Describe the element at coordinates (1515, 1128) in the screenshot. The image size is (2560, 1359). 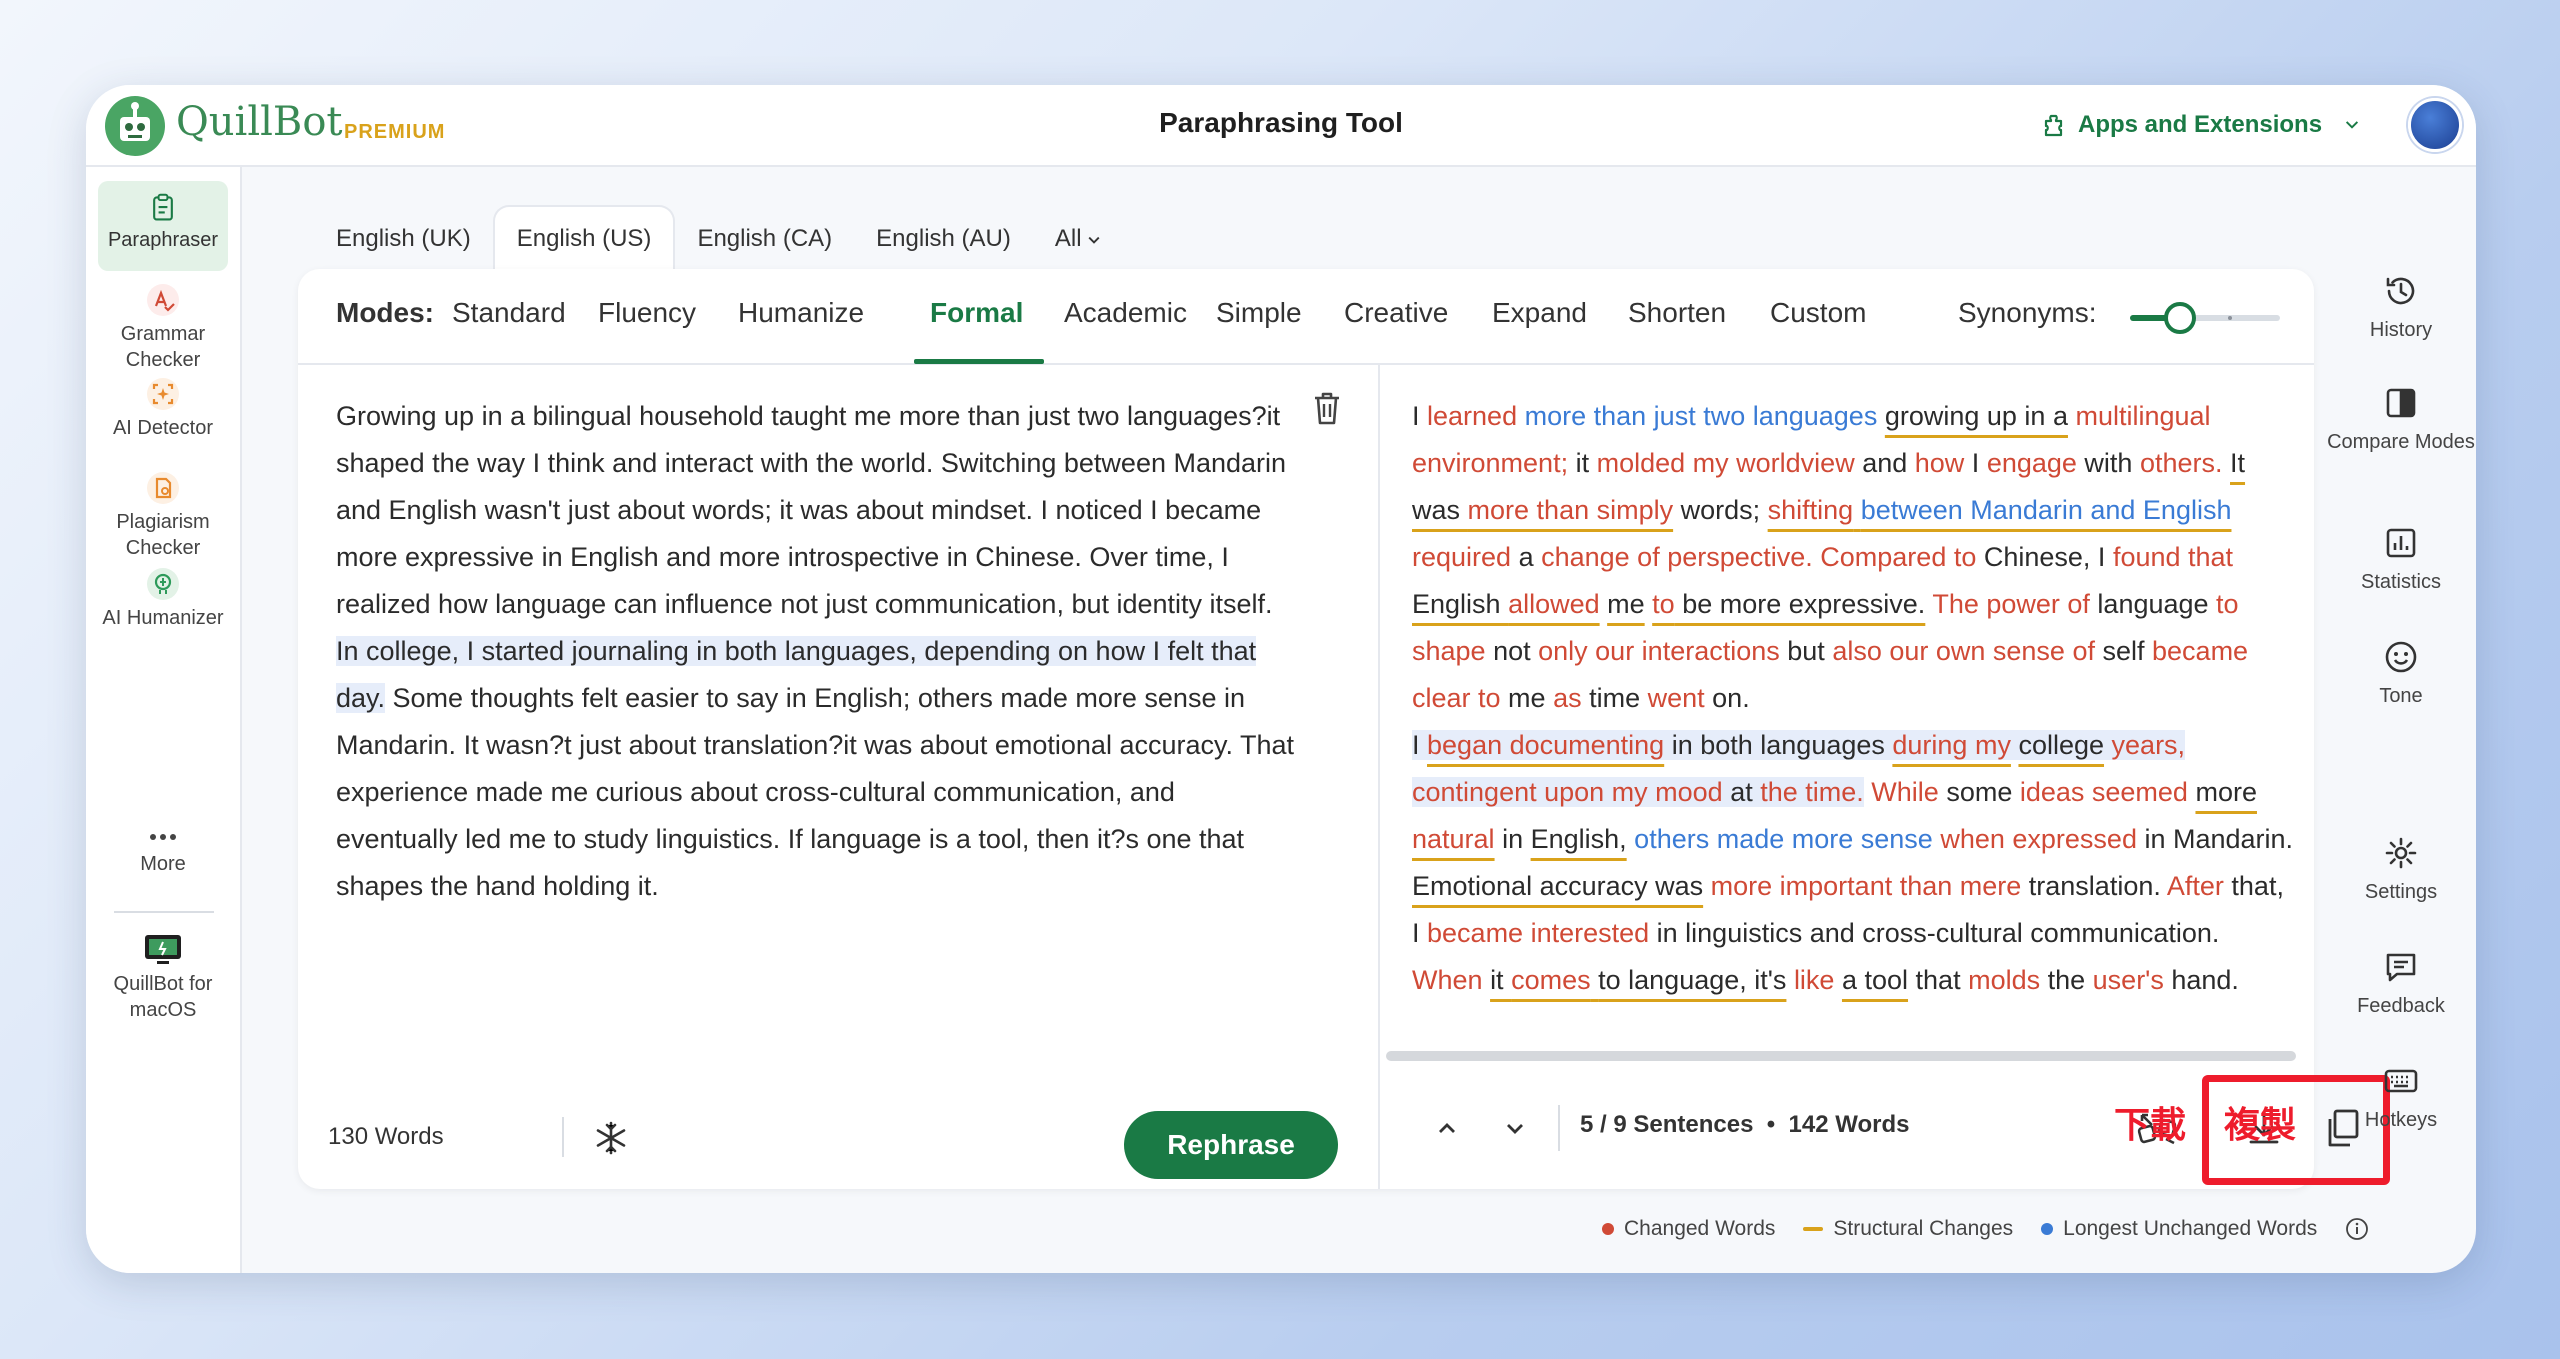
I see `chevron-down-icon` at that location.